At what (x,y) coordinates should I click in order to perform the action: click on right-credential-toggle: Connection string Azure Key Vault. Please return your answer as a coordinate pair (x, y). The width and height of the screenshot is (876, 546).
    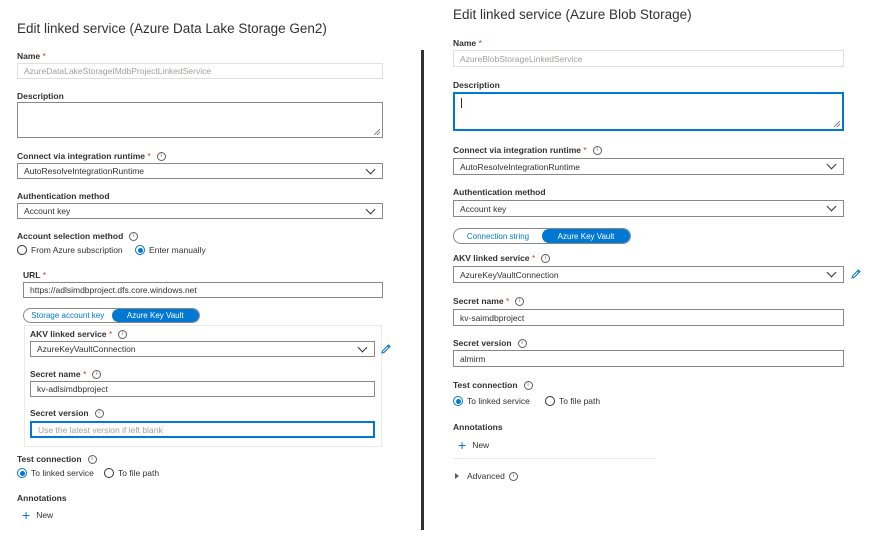
    Looking at the image, I should click on (542, 236).